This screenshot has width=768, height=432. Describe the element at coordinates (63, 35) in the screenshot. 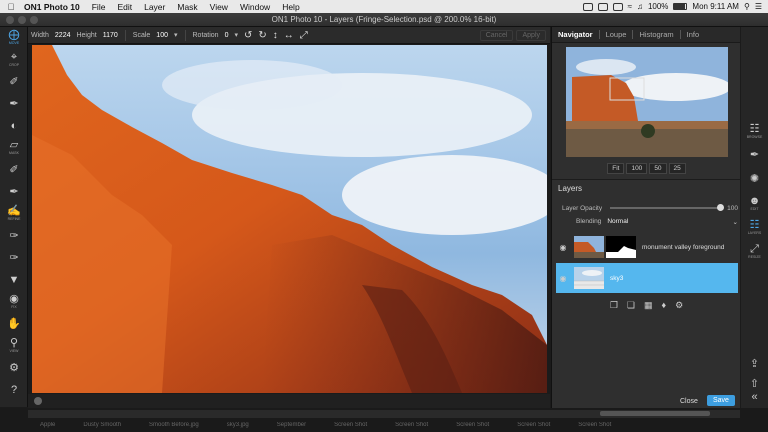

I see `width-field: 2224` at that location.